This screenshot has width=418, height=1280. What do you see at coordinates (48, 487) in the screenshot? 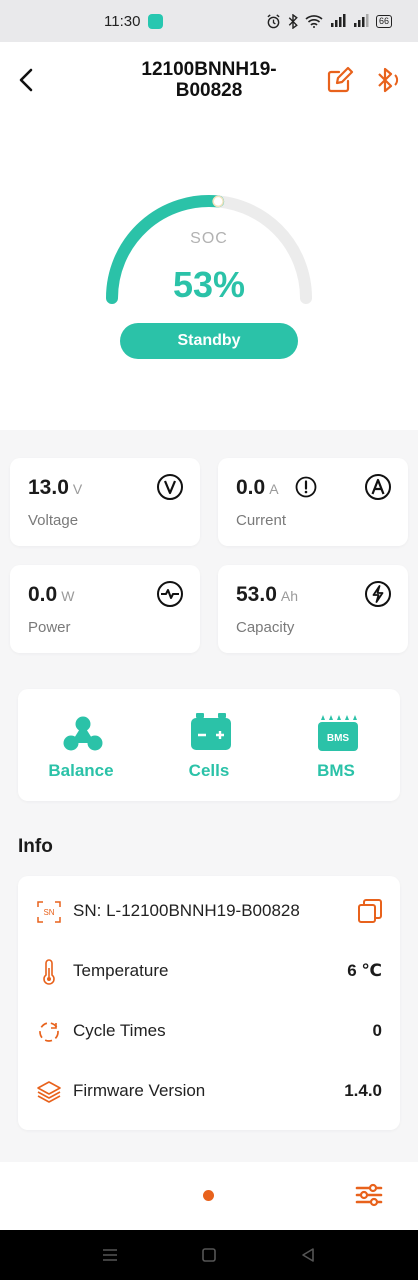
I see `voltage-number: 13.0` at bounding box center [48, 487].